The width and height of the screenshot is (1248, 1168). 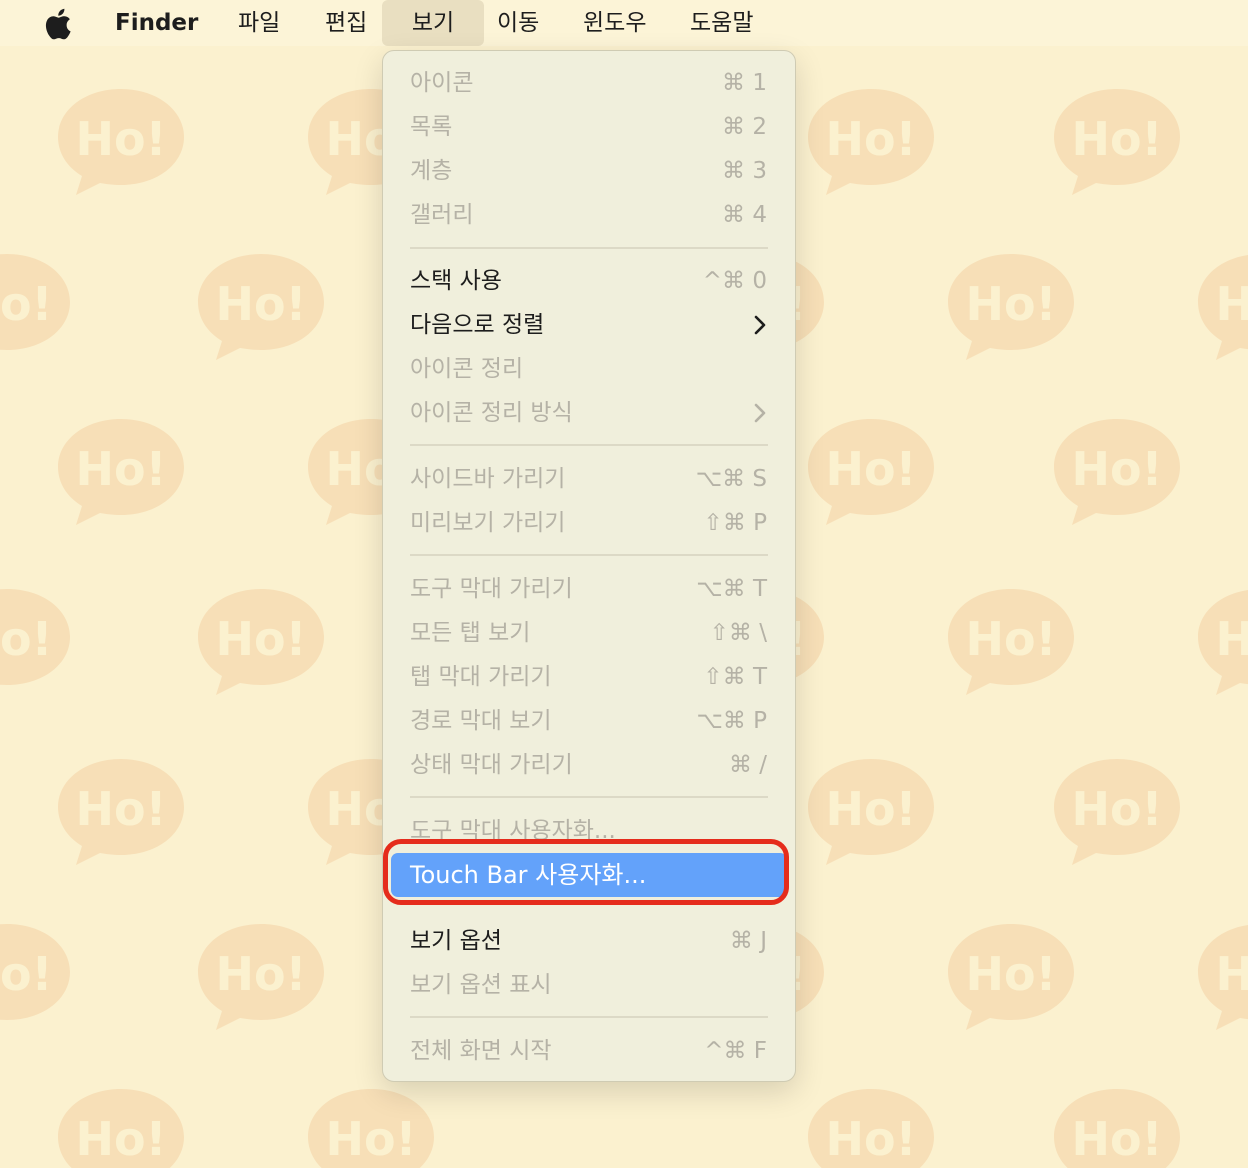 I want to click on menu-item-label: 사이드바 가리기, so click(x=488, y=479).